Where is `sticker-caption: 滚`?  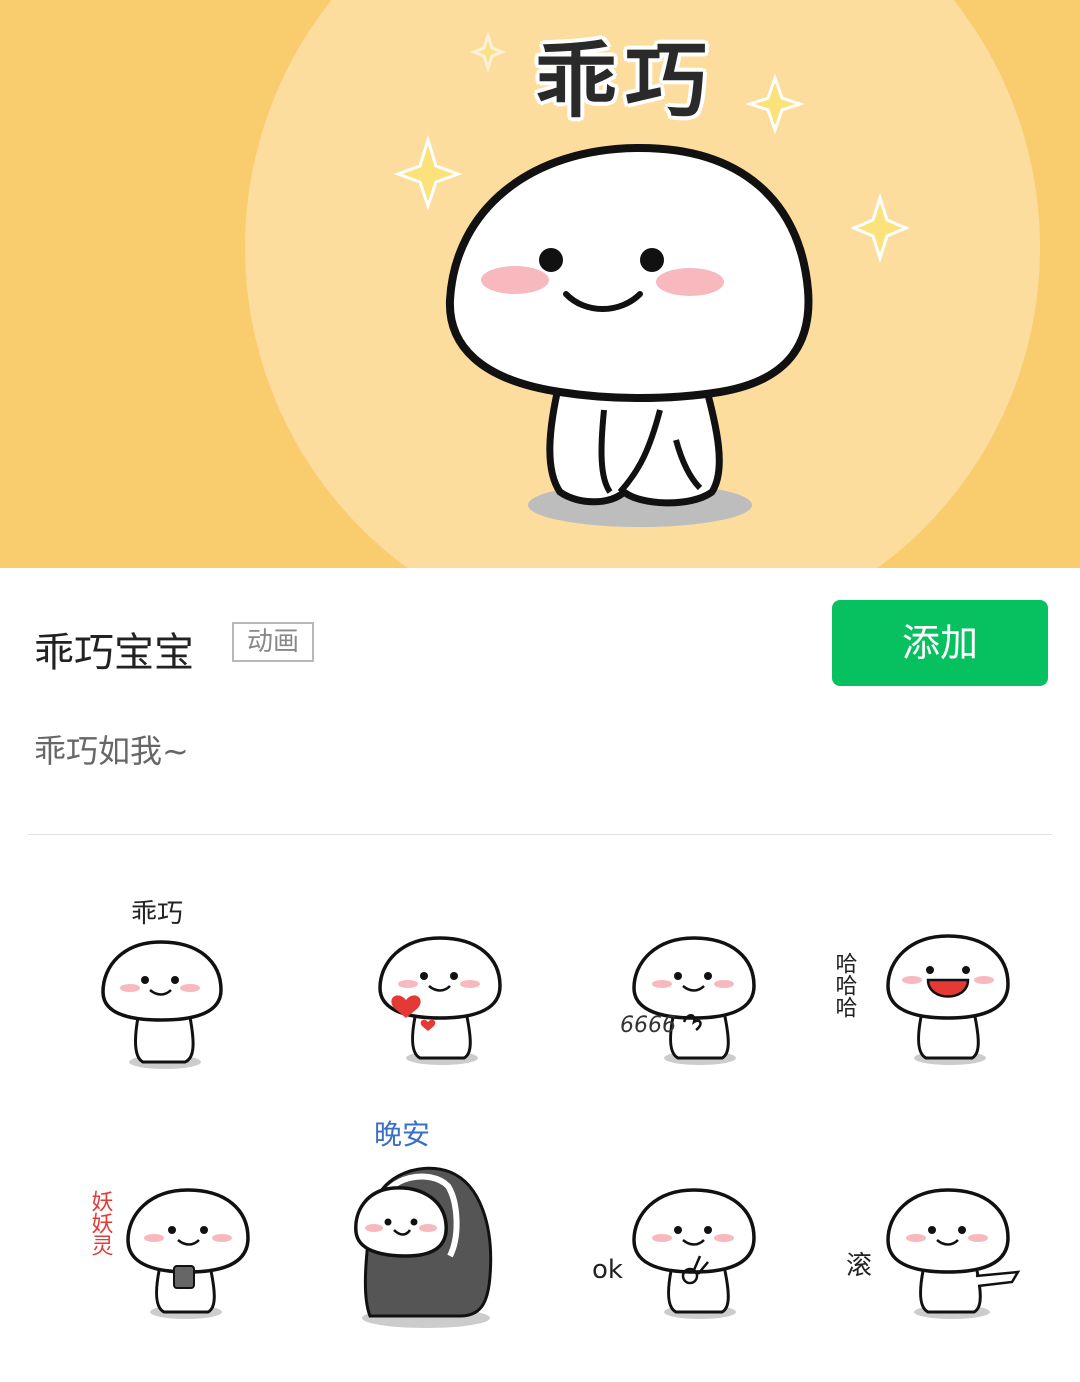 sticker-caption: 滚 is located at coordinates (859, 1266).